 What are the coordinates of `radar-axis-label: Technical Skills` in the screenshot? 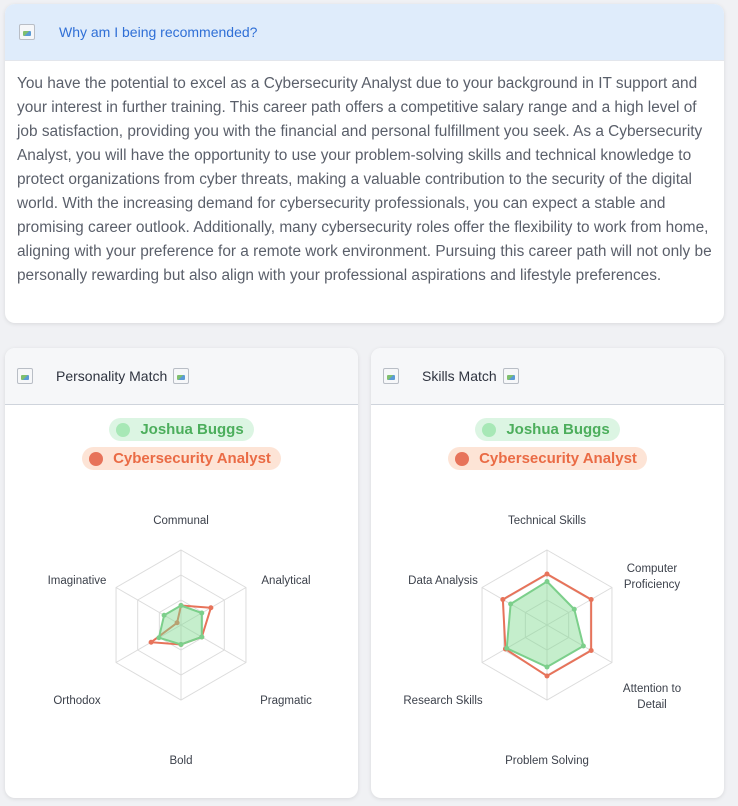 It's located at (547, 521).